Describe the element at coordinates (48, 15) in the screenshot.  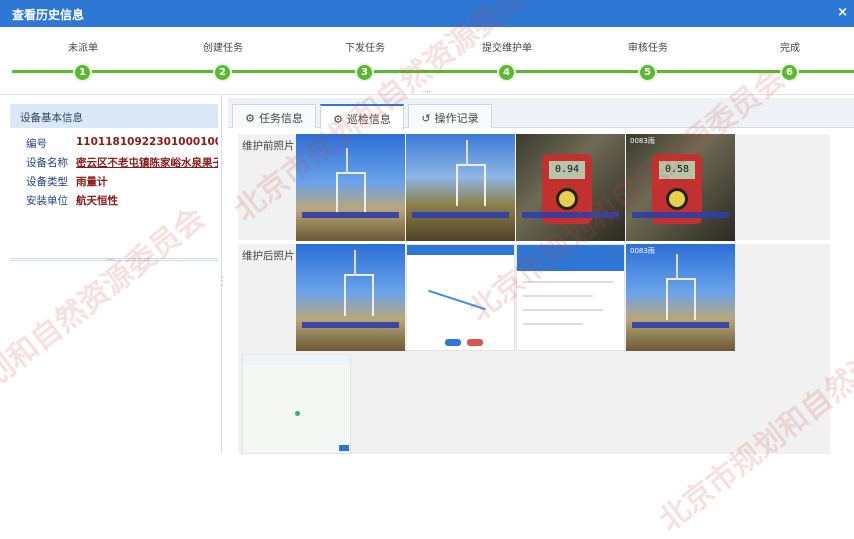
I see `dialog-title: 查看历史信息` at that location.